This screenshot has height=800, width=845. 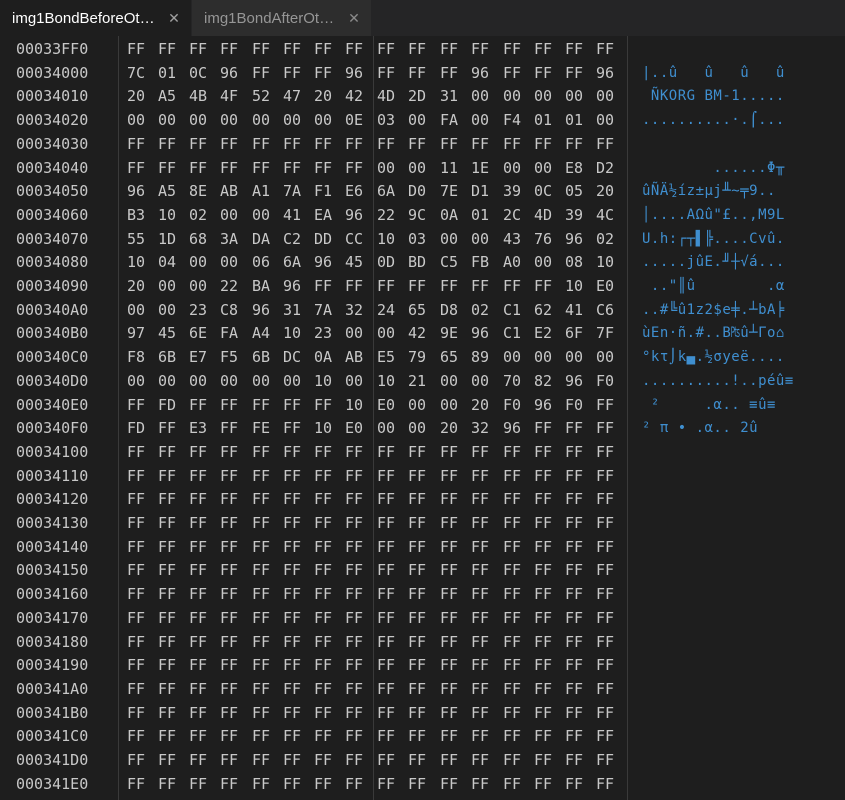 I want to click on ascii-text: U.h:┌┬▌╠....Cvû., so click(x=713, y=239).